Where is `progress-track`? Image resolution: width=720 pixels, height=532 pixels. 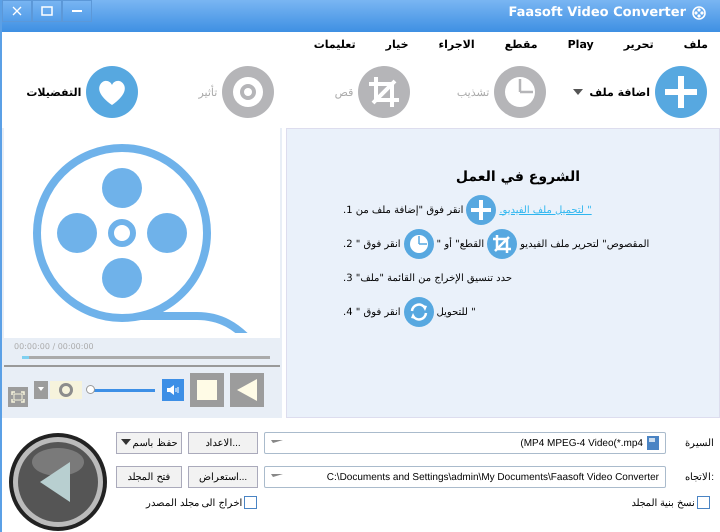
progress-track is located at coordinates (146, 357).